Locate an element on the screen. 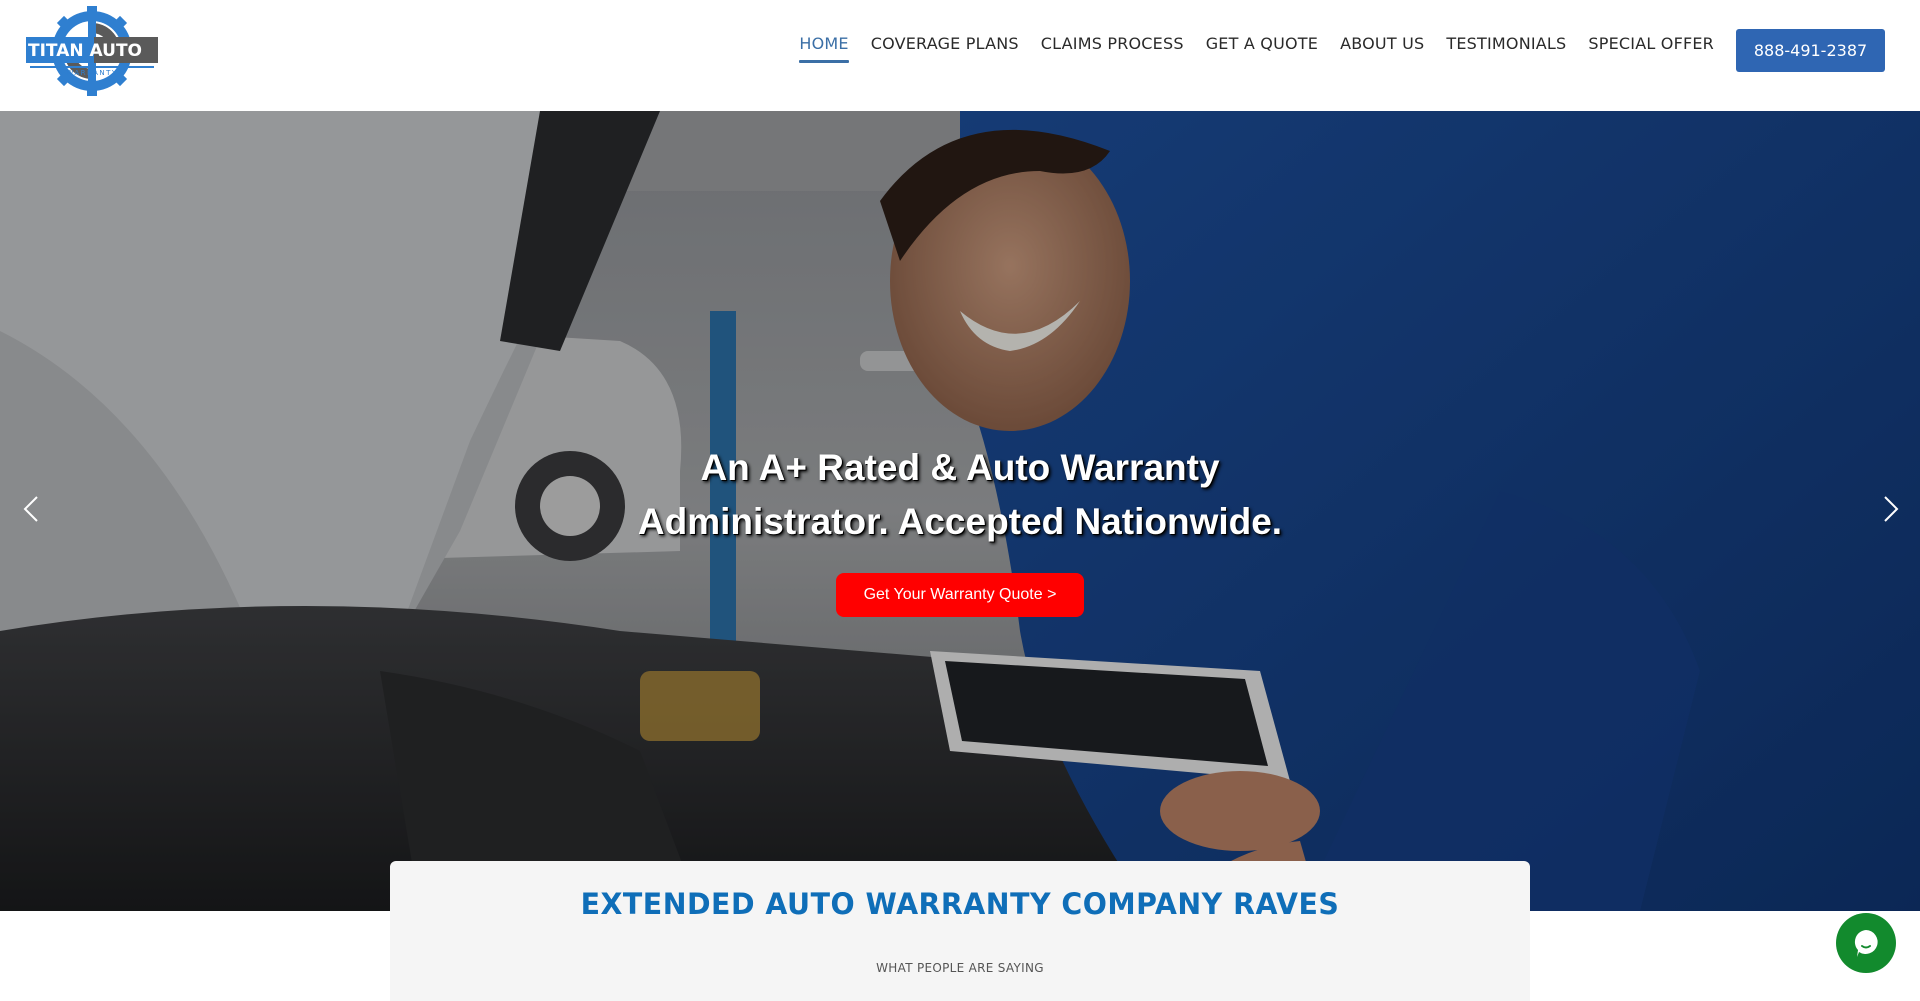 Image resolution: width=1920 pixels, height=1001 pixels. carousel-prev-button is located at coordinates (32, 509).